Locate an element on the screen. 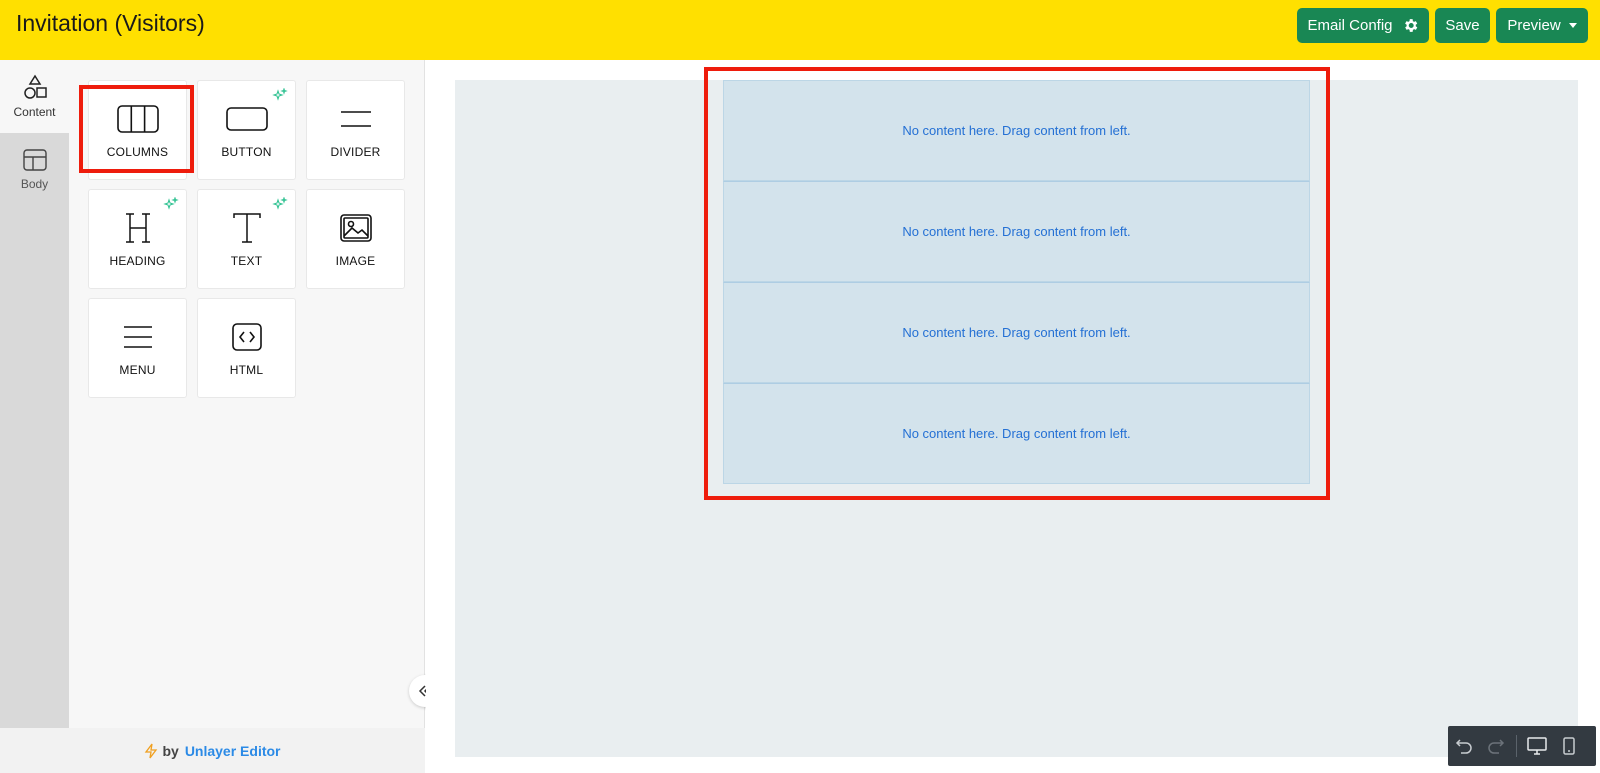 This screenshot has height=773, width=1600. unlayer-editor-link: Unlayer Editor is located at coordinates (233, 751).